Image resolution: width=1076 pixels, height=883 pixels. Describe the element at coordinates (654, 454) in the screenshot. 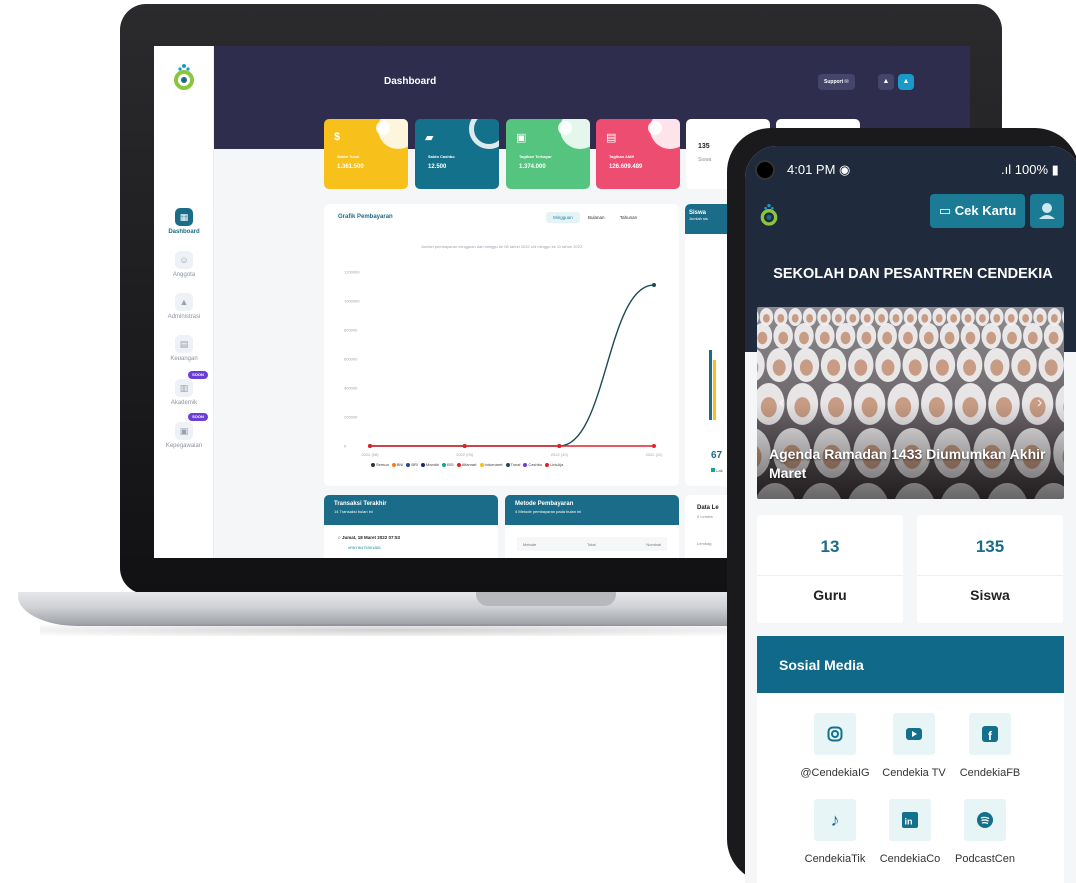

I see `x-tick-label: 2022 (11)` at that location.